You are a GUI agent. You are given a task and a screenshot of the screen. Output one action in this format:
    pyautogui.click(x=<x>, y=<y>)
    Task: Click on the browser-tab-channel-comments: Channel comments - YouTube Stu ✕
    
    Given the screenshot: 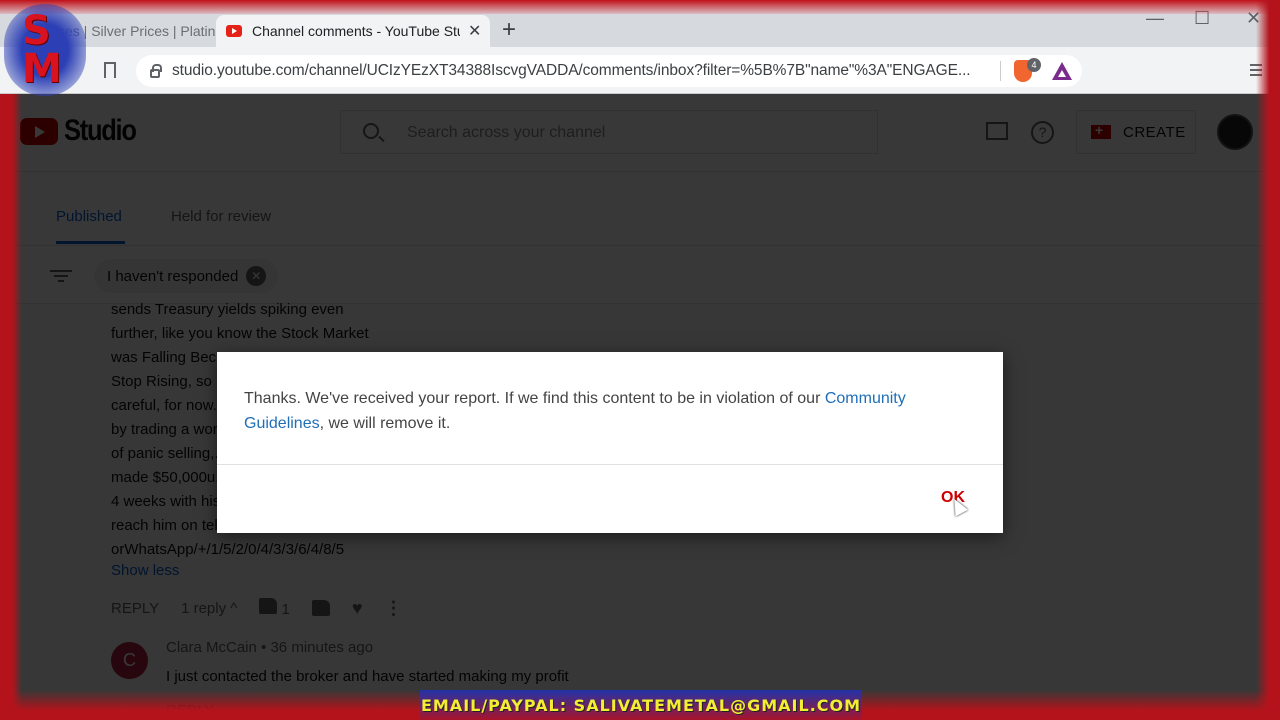 What is the action you would take?
    pyautogui.click(x=353, y=31)
    